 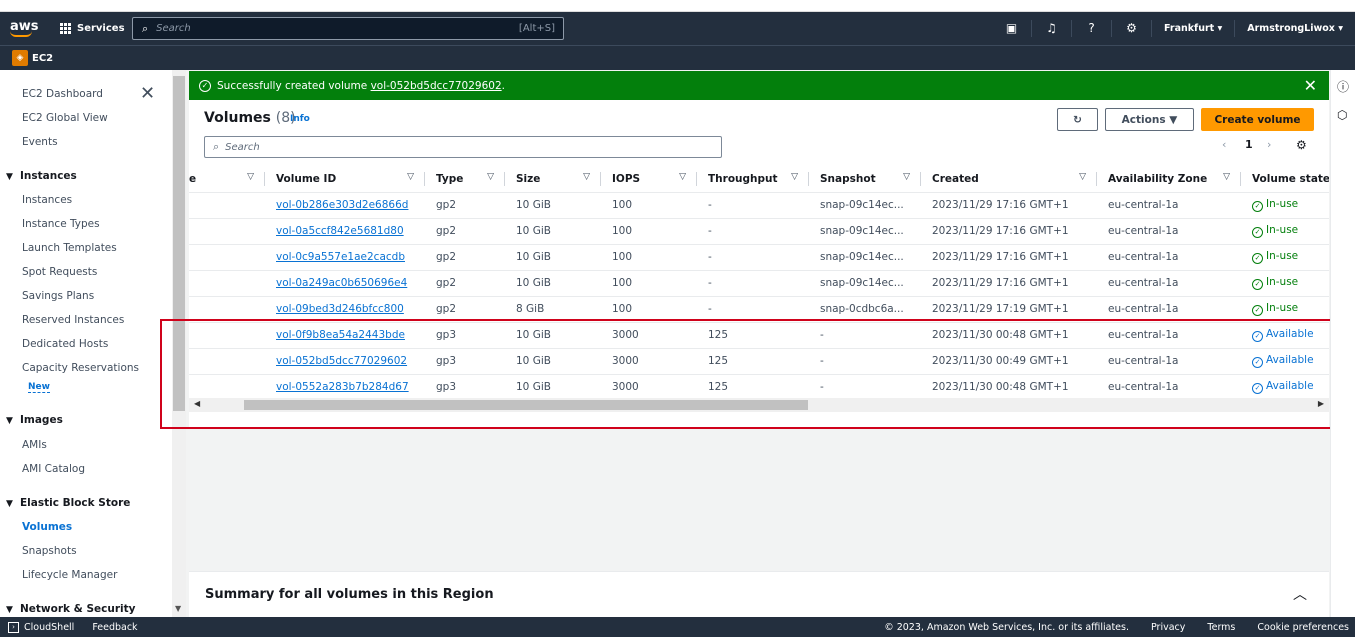 I want to click on footer-cookie-link: Cookie preferences, so click(x=1303, y=627).